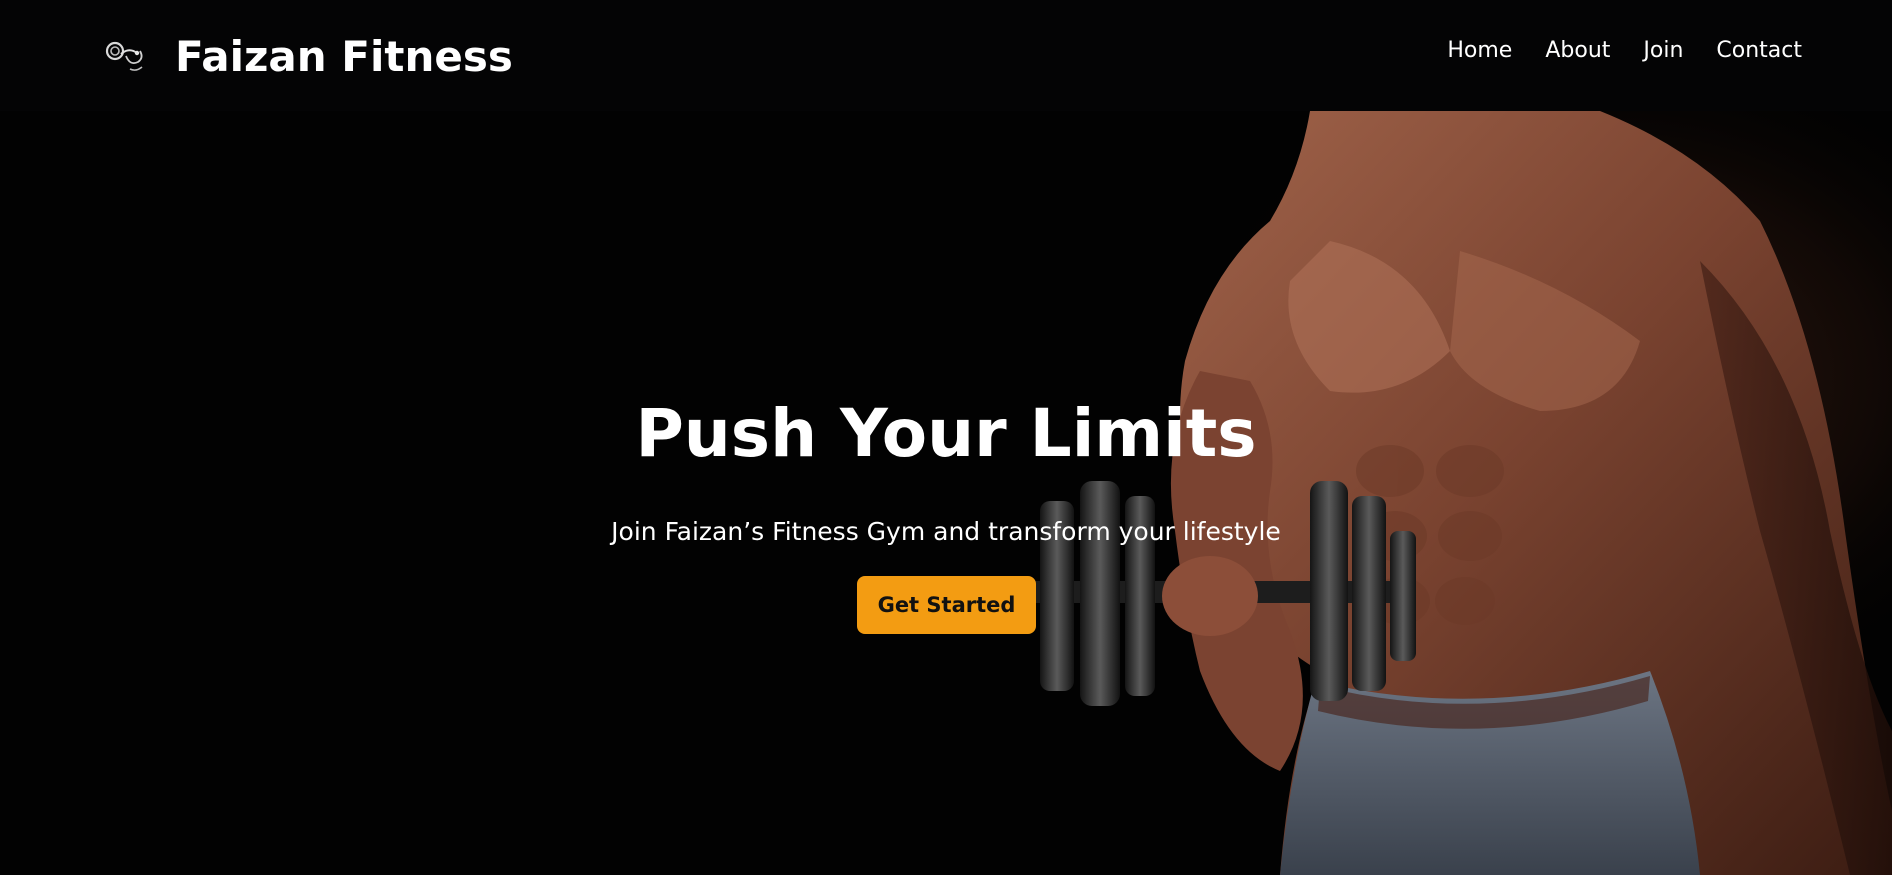 This screenshot has height=875, width=1892. What do you see at coordinates (344, 56) in the screenshot?
I see `brand-name: Faizan Fitness` at bounding box center [344, 56].